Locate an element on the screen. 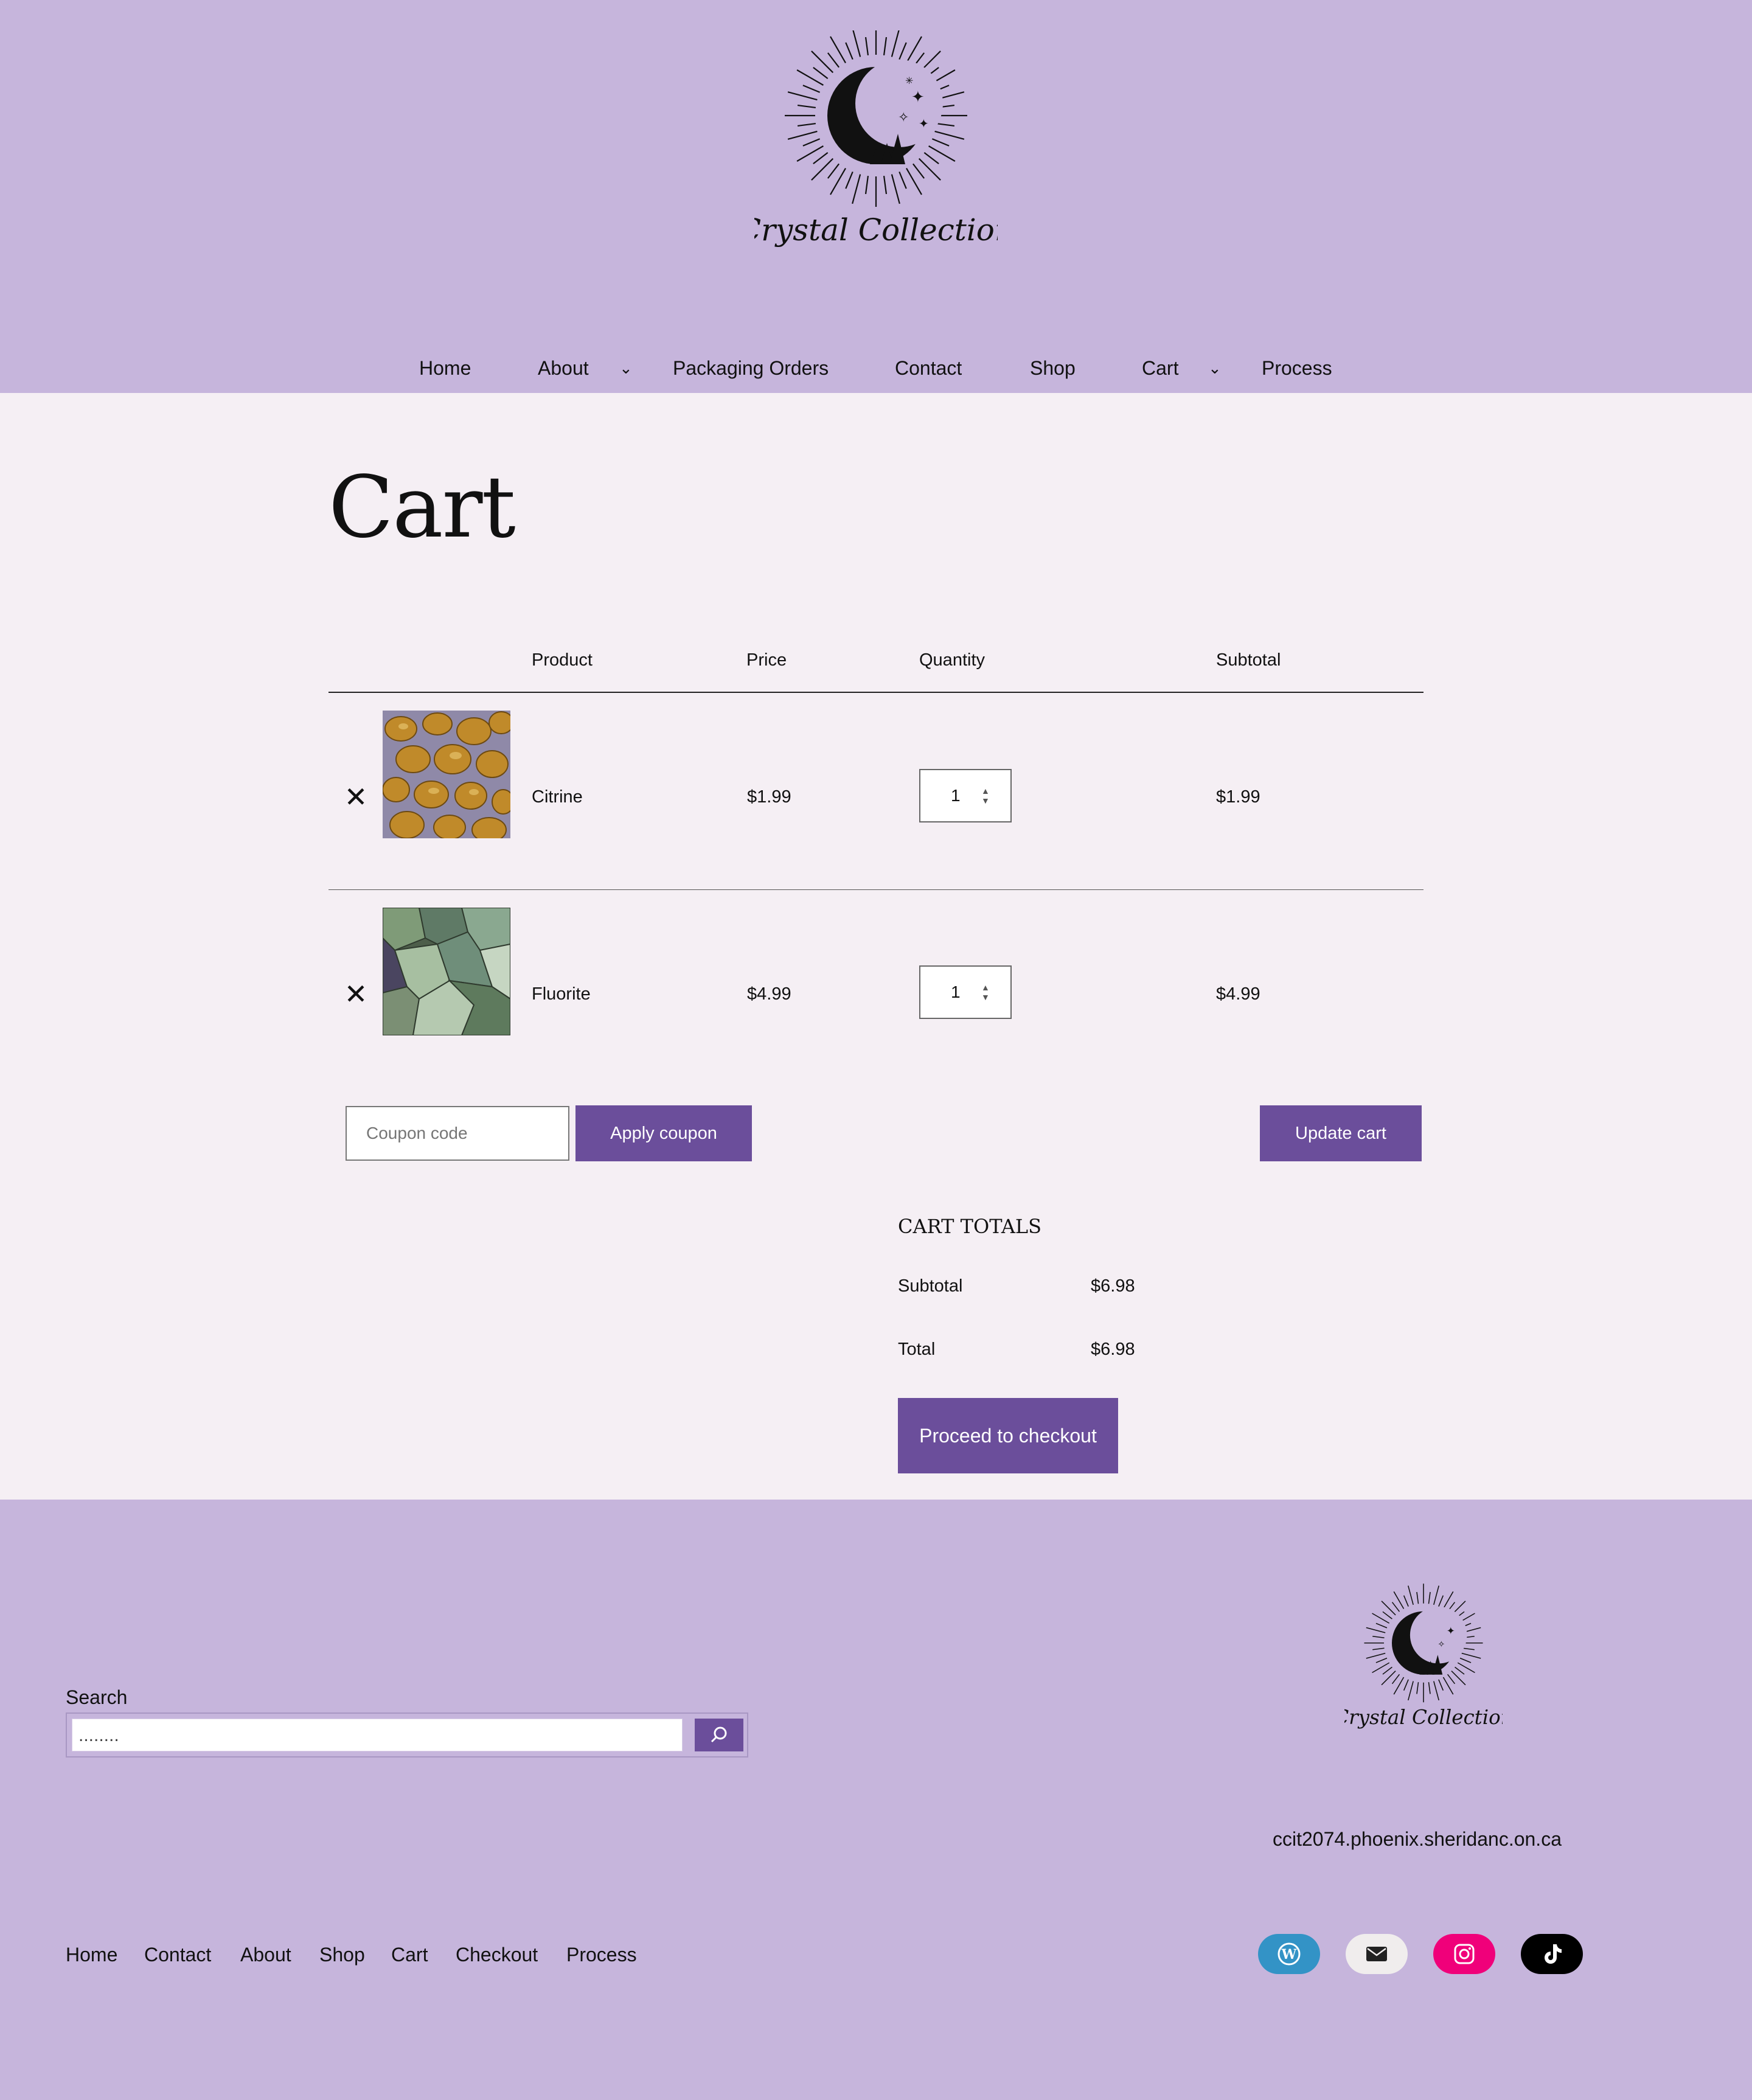 This screenshot has height=2100, width=1752. instagram-icon is located at coordinates (1464, 1954).